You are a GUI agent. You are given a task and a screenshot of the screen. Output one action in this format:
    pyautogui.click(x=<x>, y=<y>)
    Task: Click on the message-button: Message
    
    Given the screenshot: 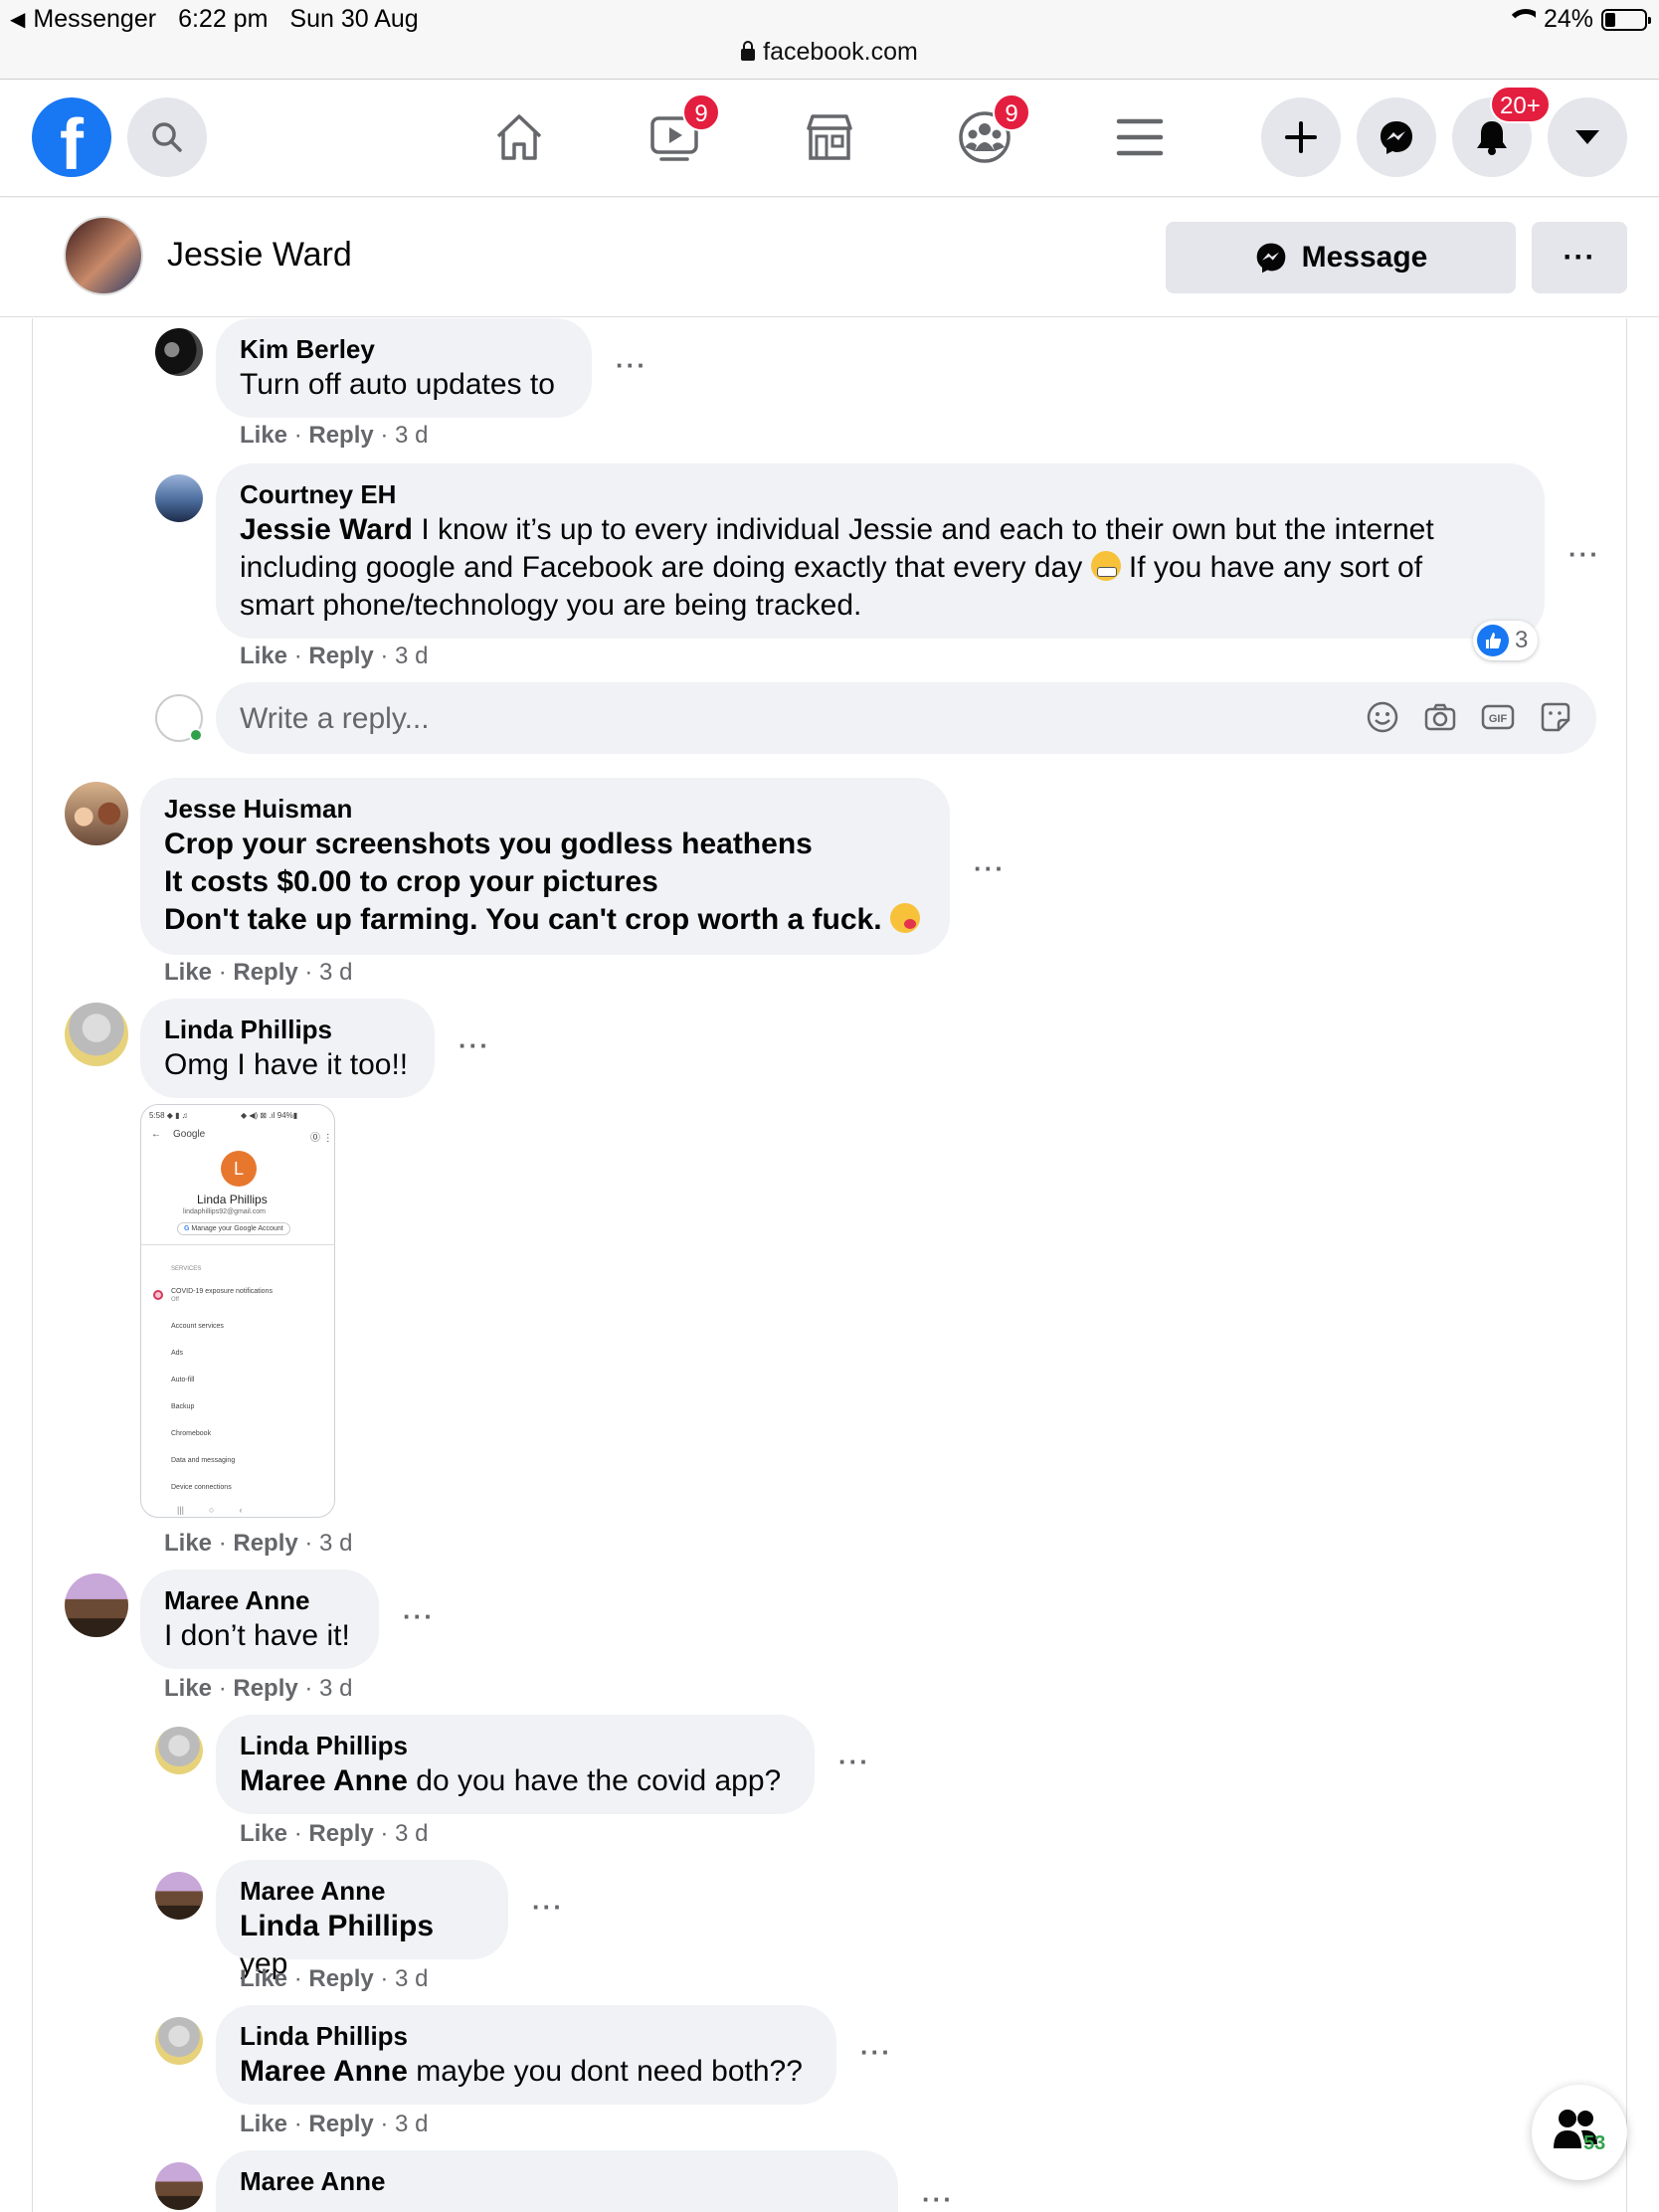 What is the action you would take?
    pyautogui.click(x=1341, y=257)
    